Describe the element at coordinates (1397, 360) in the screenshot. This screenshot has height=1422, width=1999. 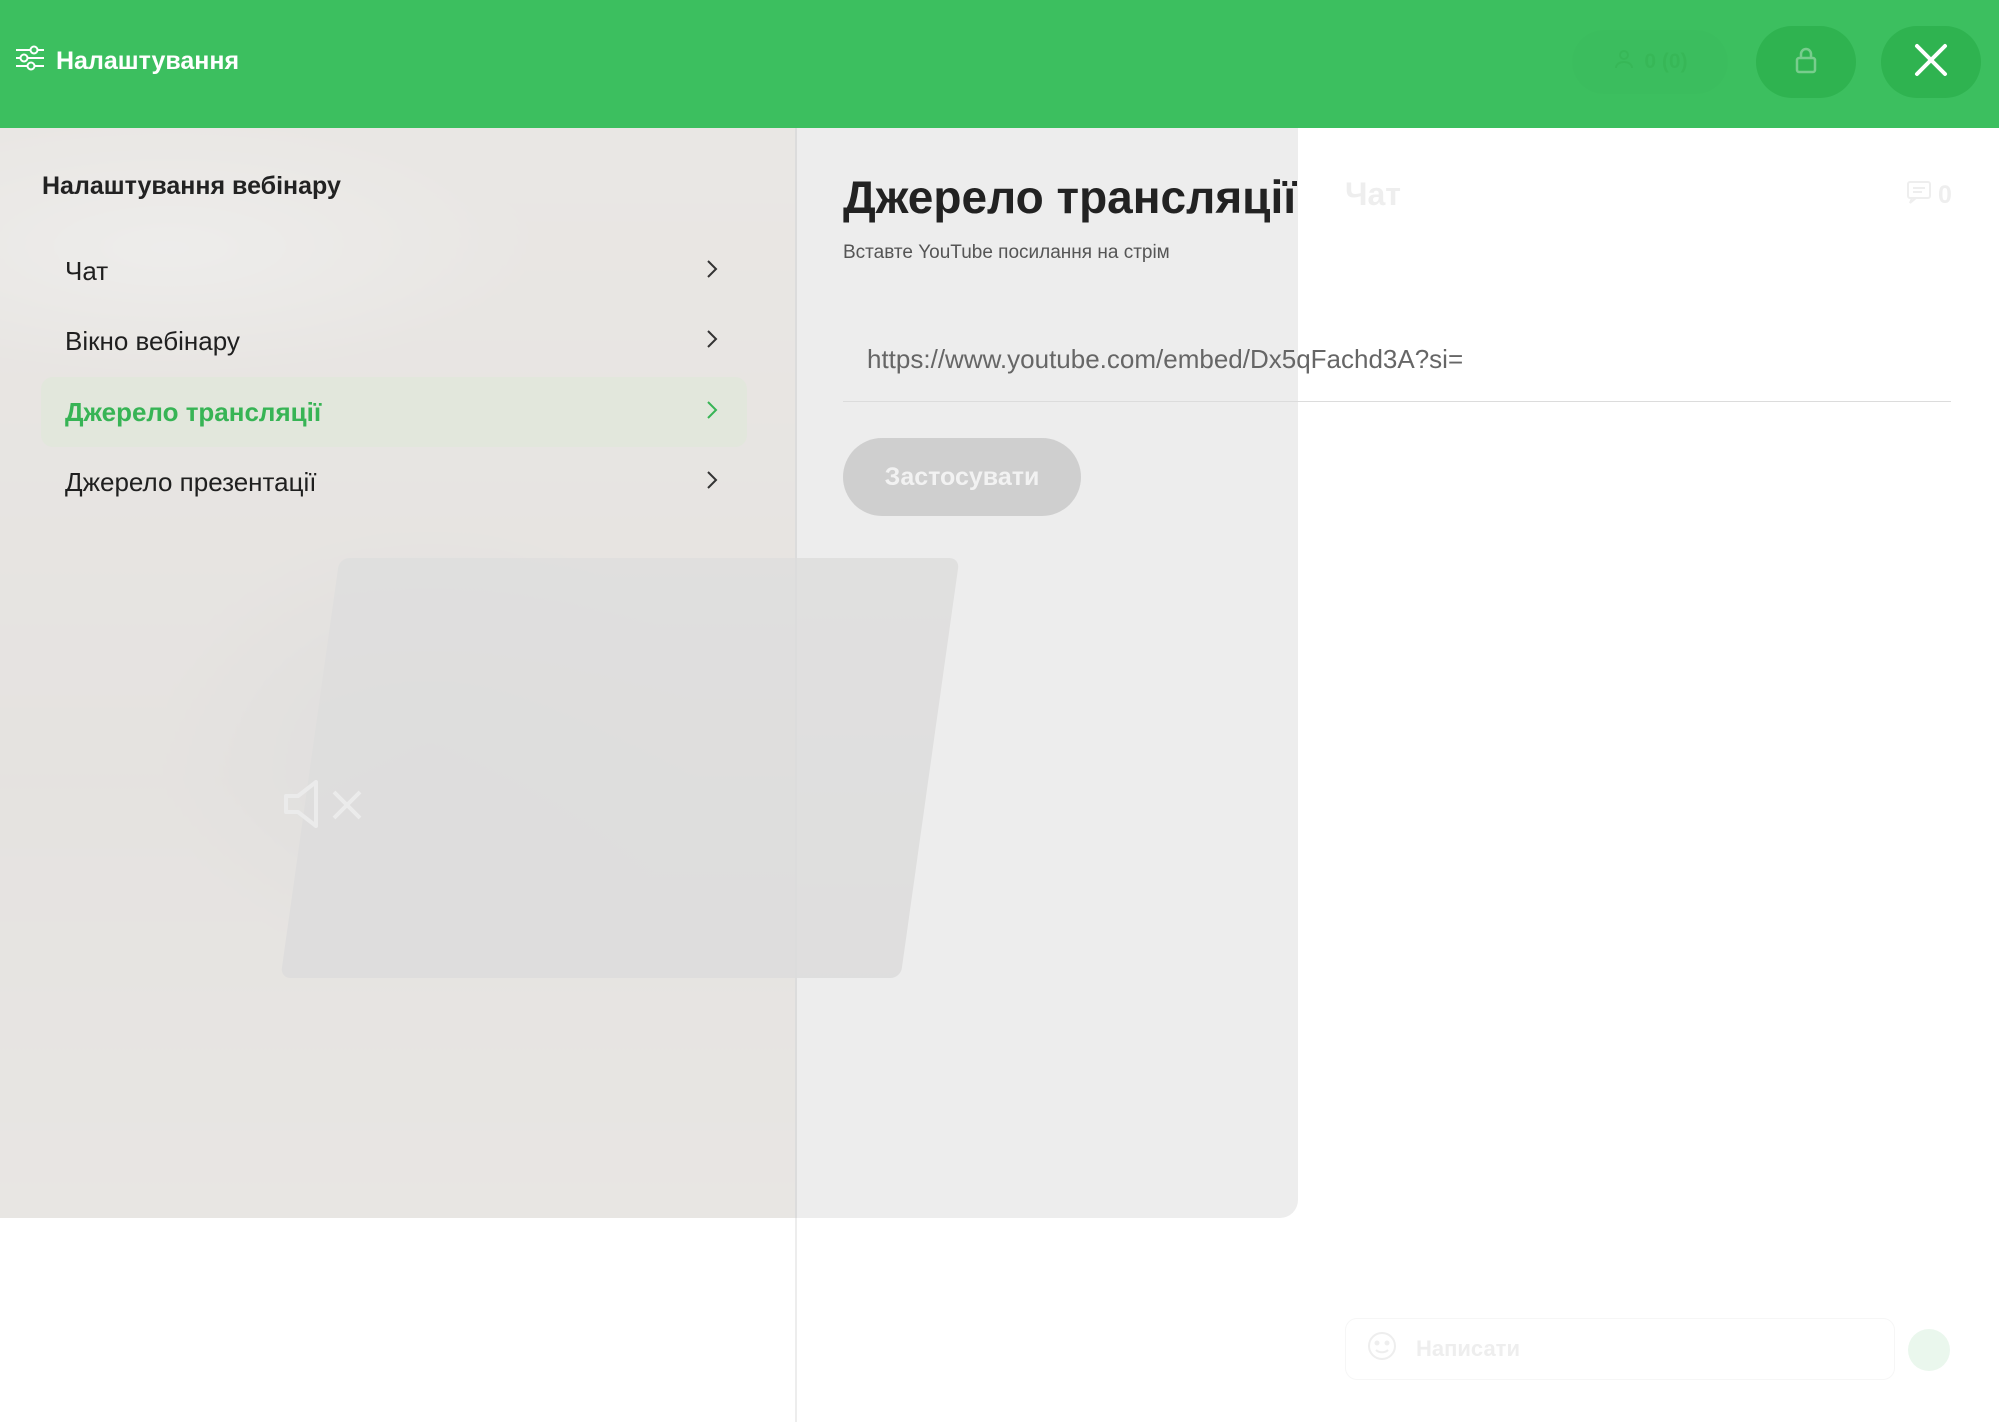
I see `stream-url-input` at that location.